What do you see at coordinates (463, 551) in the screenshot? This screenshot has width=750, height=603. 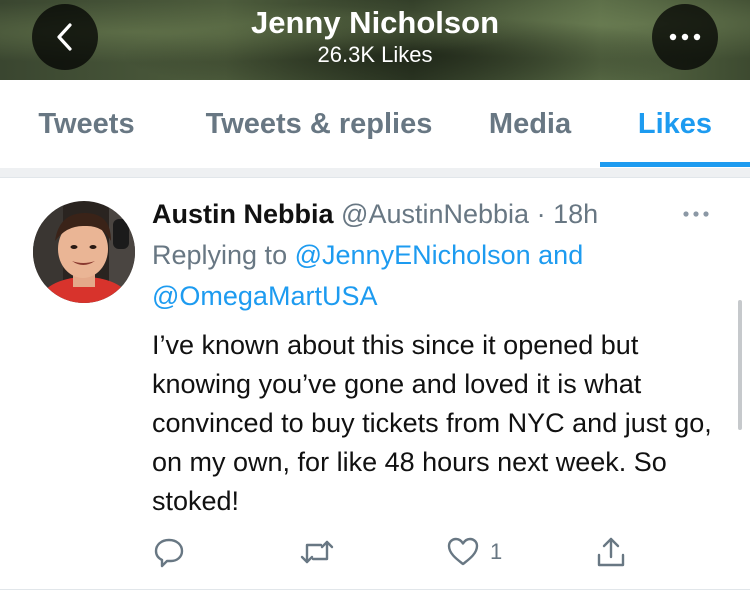 I see `heart-icon` at bounding box center [463, 551].